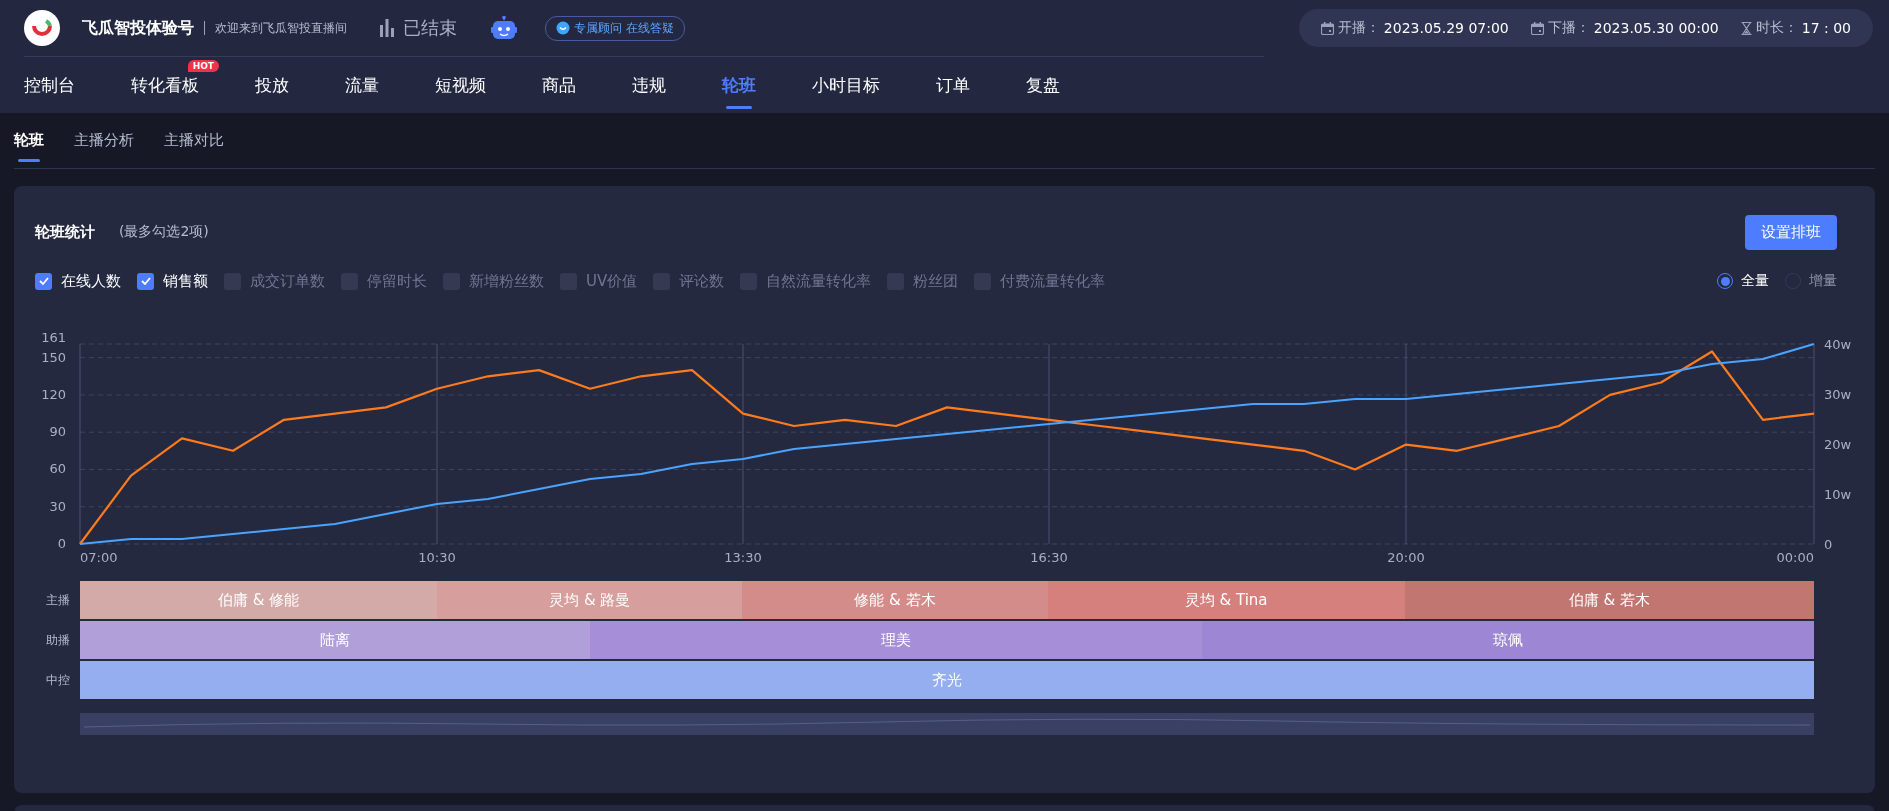 Image resolution: width=1889 pixels, height=811 pixels. I want to click on checkbox-label: 付费流量转化率, so click(1053, 281).